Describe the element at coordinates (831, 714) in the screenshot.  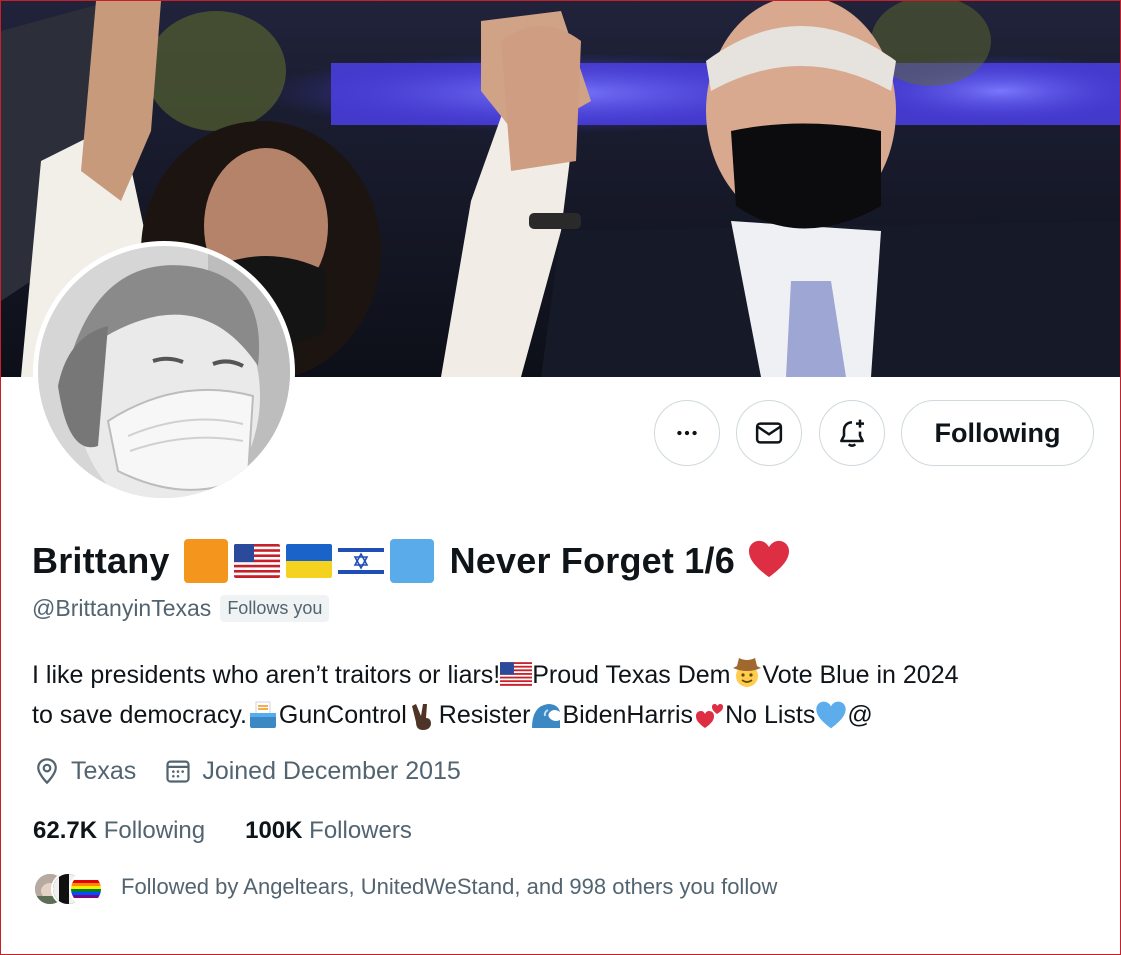
I see `blue-heart-emoji` at that location.